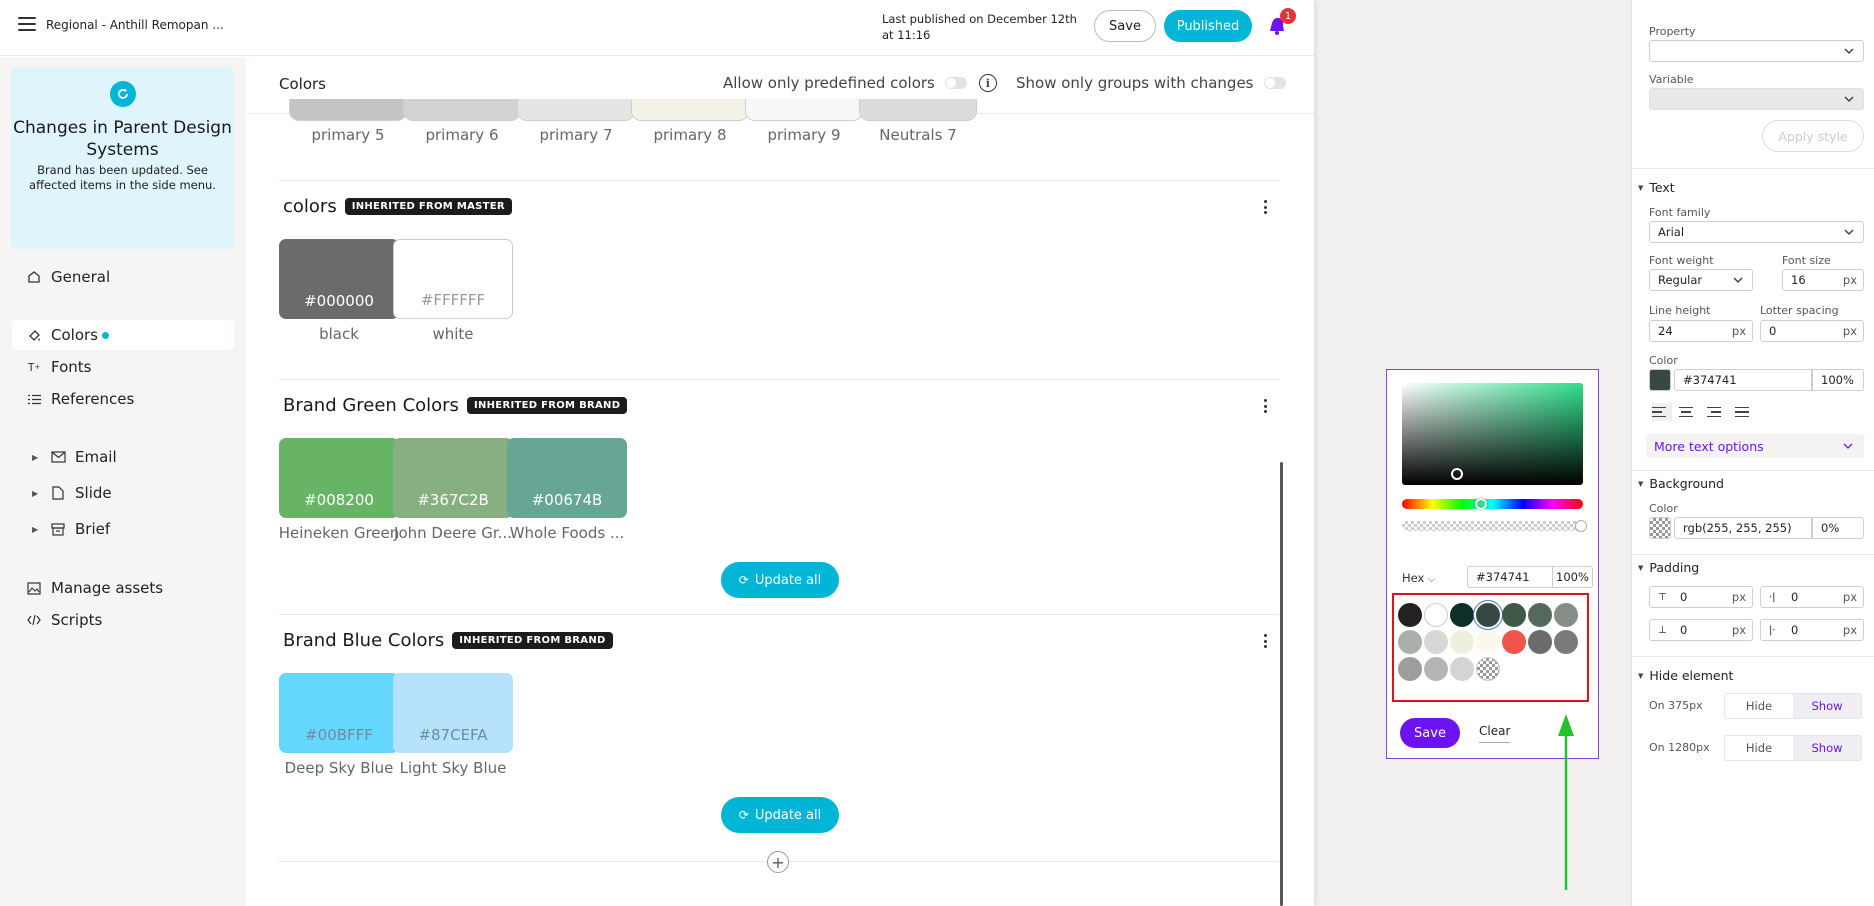 The image size is (1874, 906). Describe the element at coordinates (1743, 380) in the screenshot. I see `text-color-hex-input: #374741` at that location.